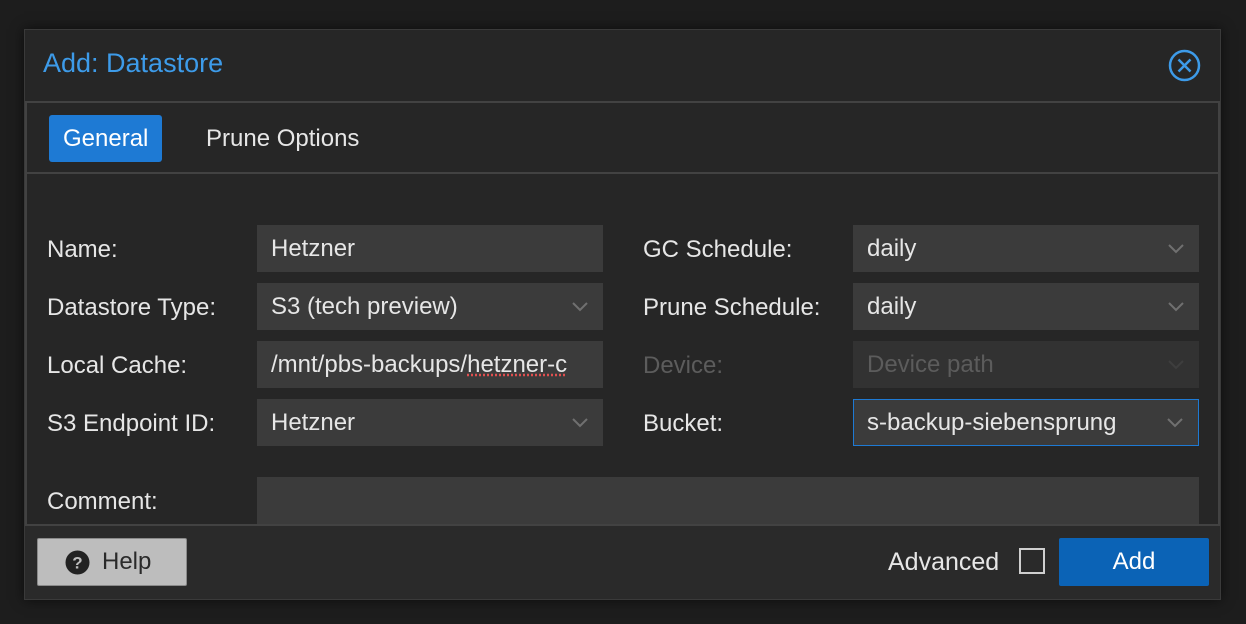 This screenshot has width=1246, height=624. What do you see at coordinates (106, 138) in the screenshot?
I see `tab-general: General` at bounding box center [106, 138].